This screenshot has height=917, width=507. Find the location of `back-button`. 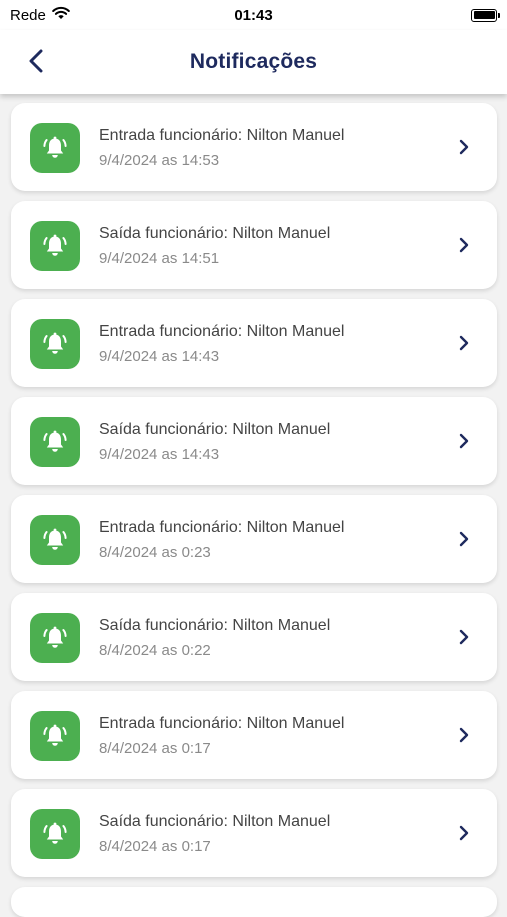

back-button is located at coordinates (36, 61).